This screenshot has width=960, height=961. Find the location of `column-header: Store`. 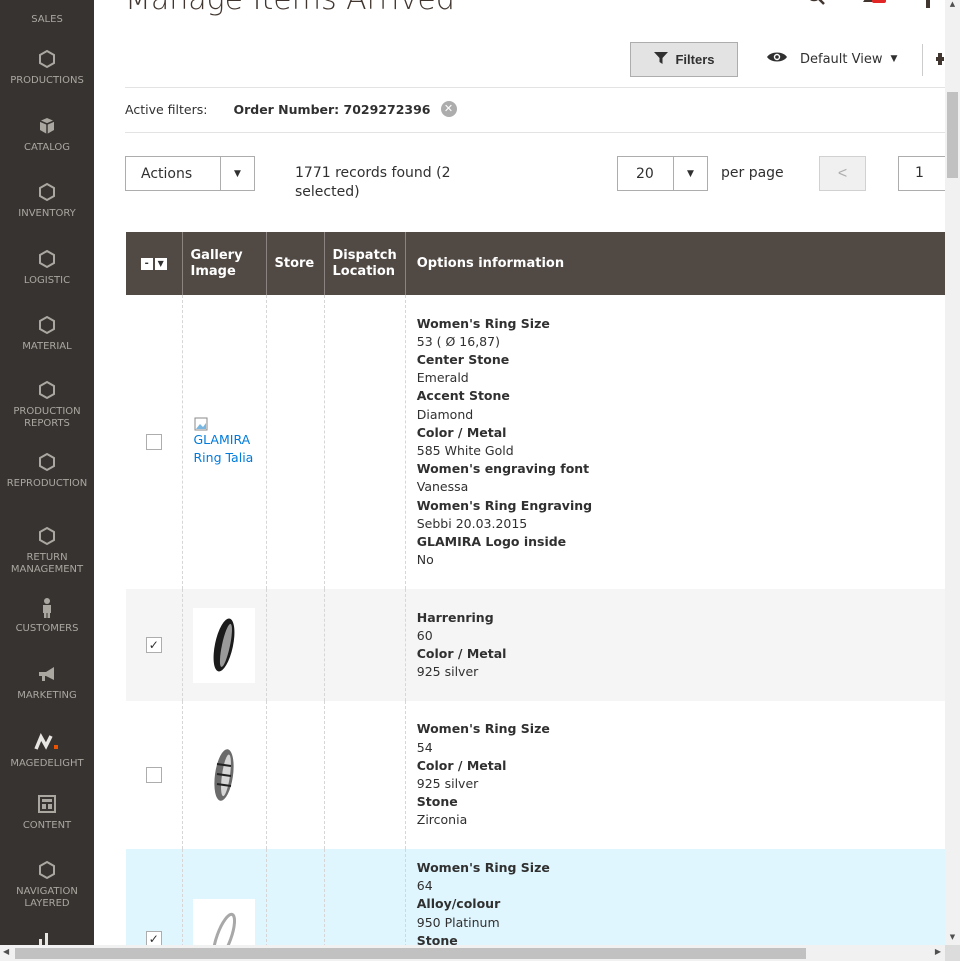

column-header: Store is located at coordinates (295, 263).